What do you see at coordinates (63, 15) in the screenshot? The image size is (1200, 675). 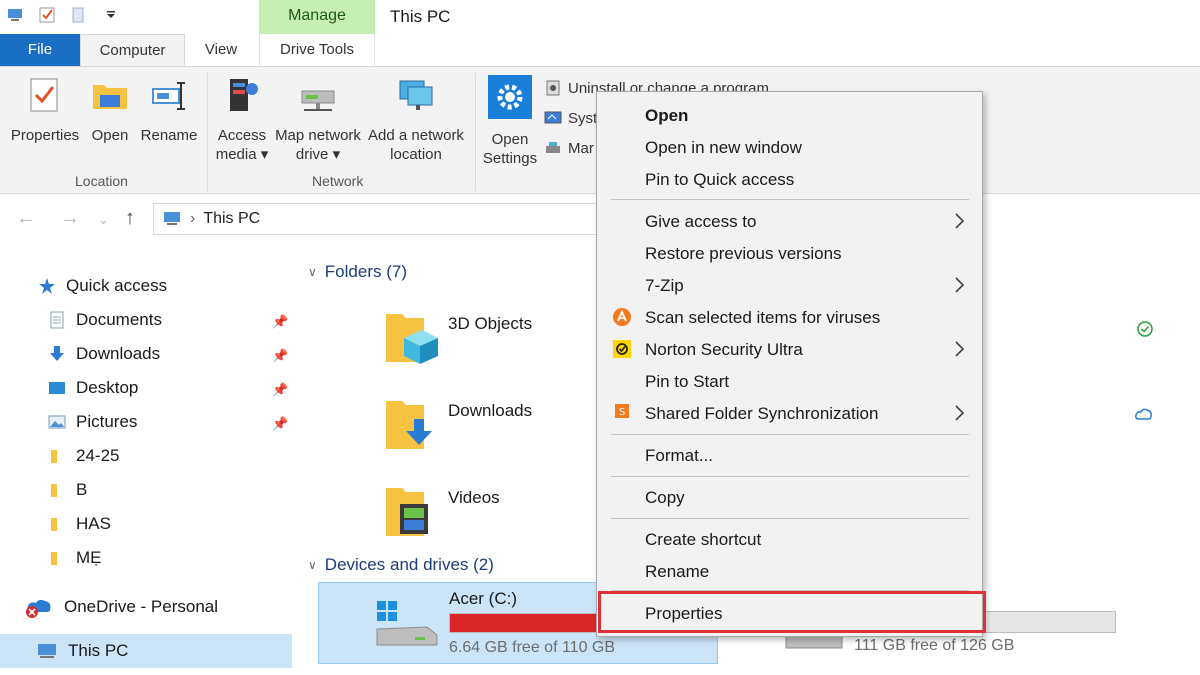 I see `quick-access-toolbar` at bounding box center [63, 15].